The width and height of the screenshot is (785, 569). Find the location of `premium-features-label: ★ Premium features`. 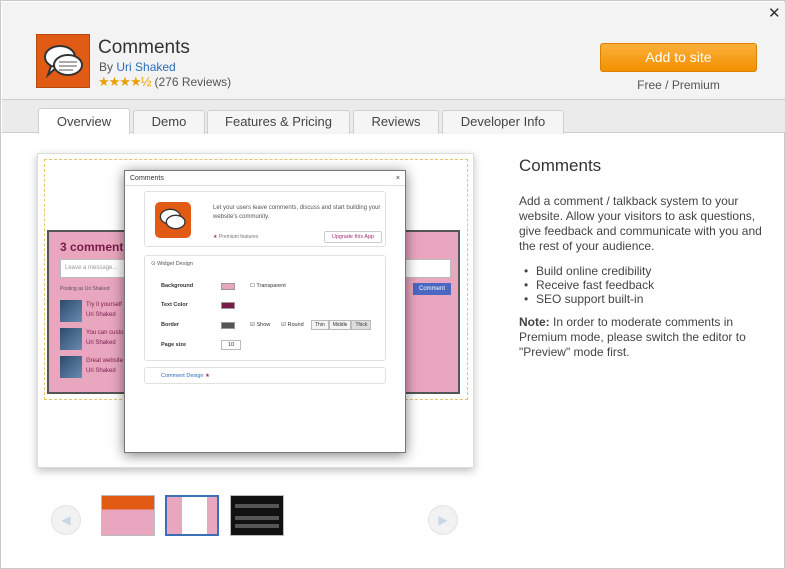

premium-features-label: ★ Premium features is located at coordinates (236, 237).